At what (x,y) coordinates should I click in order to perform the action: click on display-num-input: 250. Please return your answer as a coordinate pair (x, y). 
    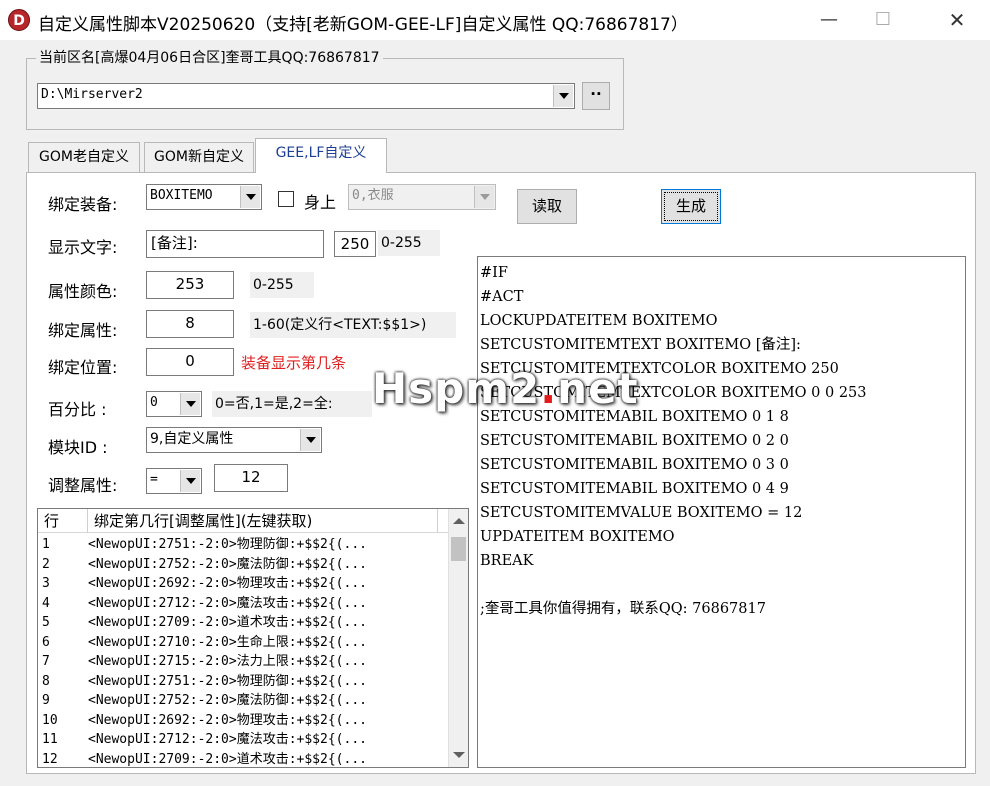
    Looking at the image, I should click on (355, 244).